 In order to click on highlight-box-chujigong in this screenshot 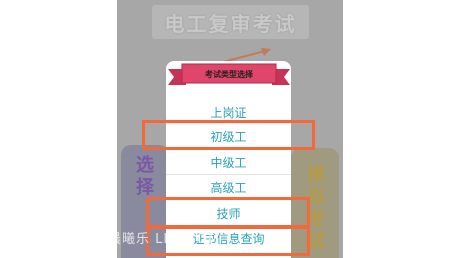, I will do `click(228, 135)`.